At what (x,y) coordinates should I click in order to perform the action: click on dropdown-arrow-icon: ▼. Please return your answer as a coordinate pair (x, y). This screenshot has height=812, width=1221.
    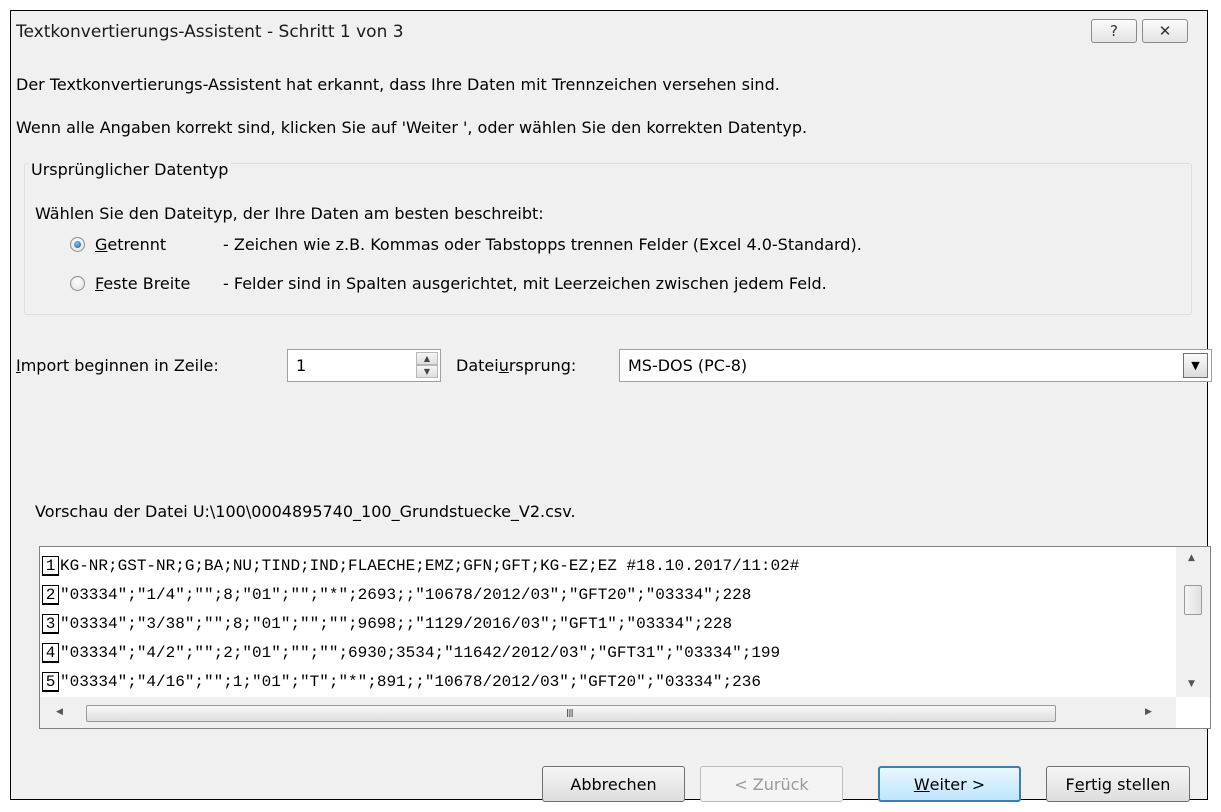
    Looking at the image, I should click on (1195, 365).